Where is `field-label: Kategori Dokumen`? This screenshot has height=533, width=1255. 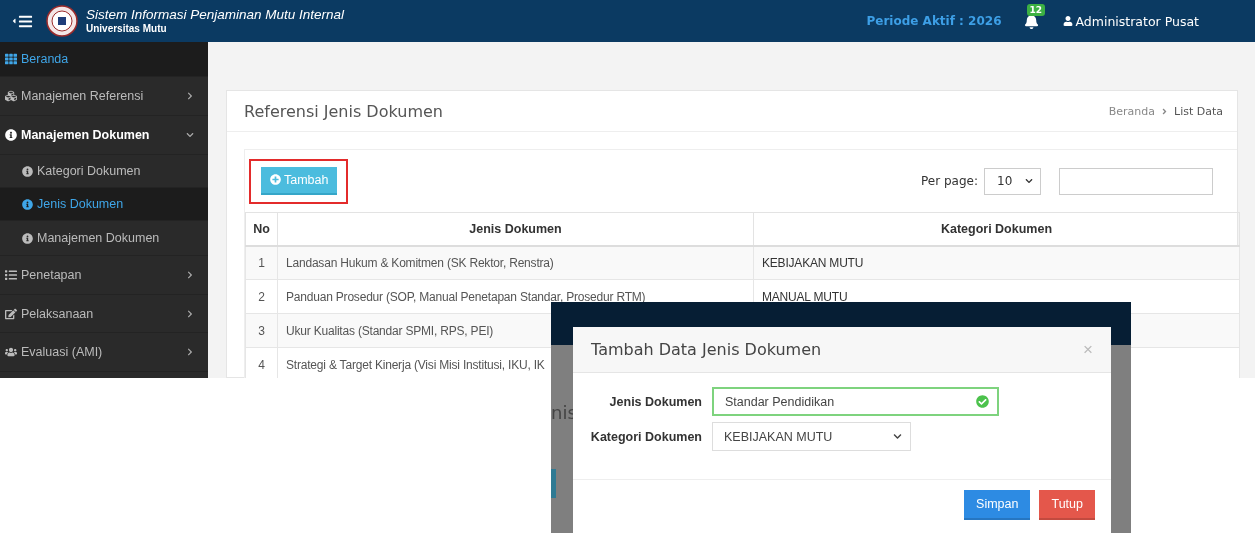
field-label: Kategori Dokumen is located at coordinates (646, 436).